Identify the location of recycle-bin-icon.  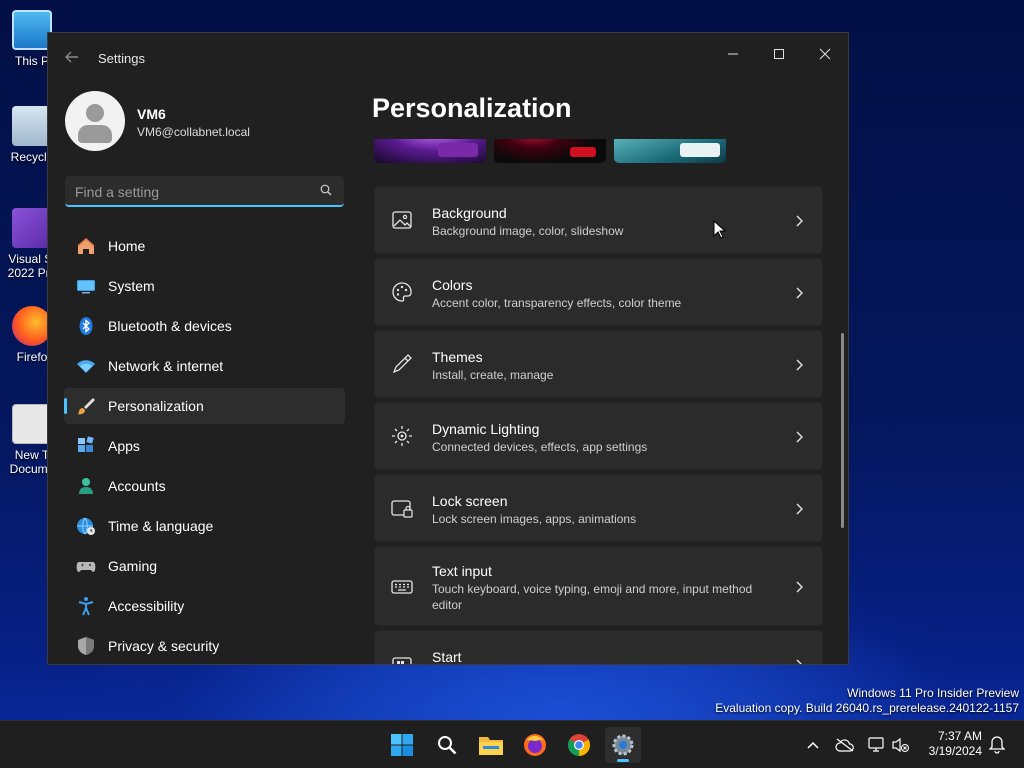
(32, 126).